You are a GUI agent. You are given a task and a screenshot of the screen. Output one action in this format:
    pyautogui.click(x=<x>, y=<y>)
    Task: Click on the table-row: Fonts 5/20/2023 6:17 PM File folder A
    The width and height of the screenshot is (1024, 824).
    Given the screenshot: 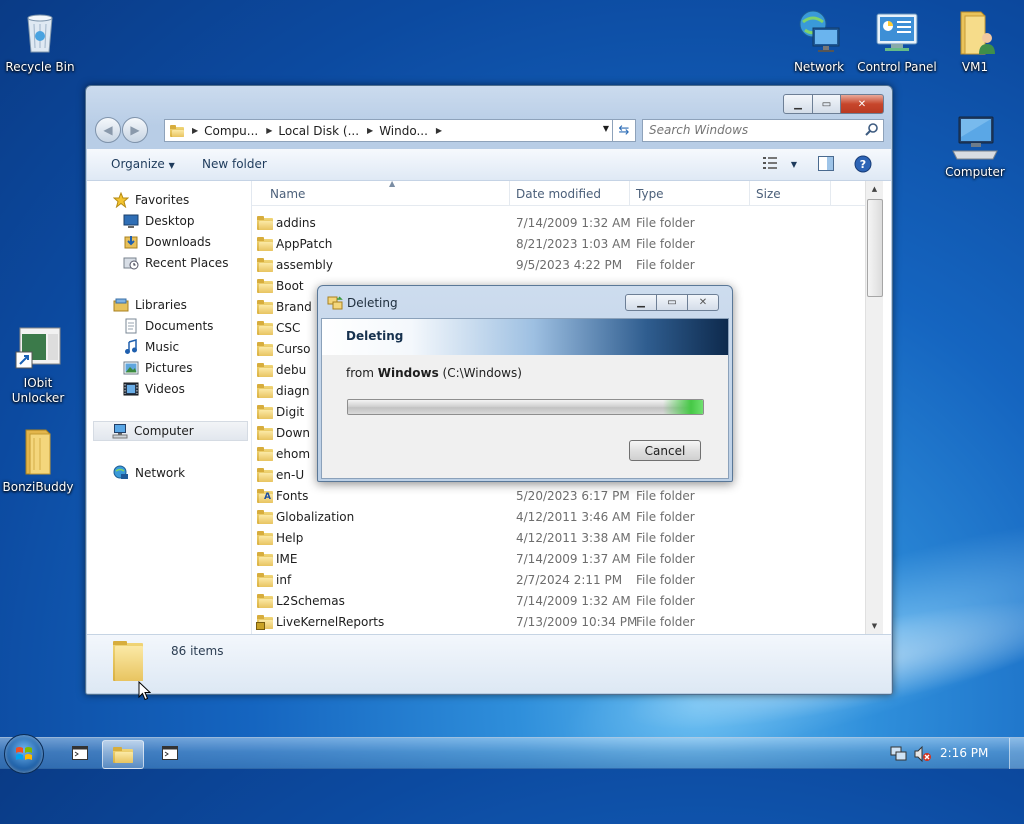 What is the action you would take?
    pyautogui.click(x=562, y=496)
    